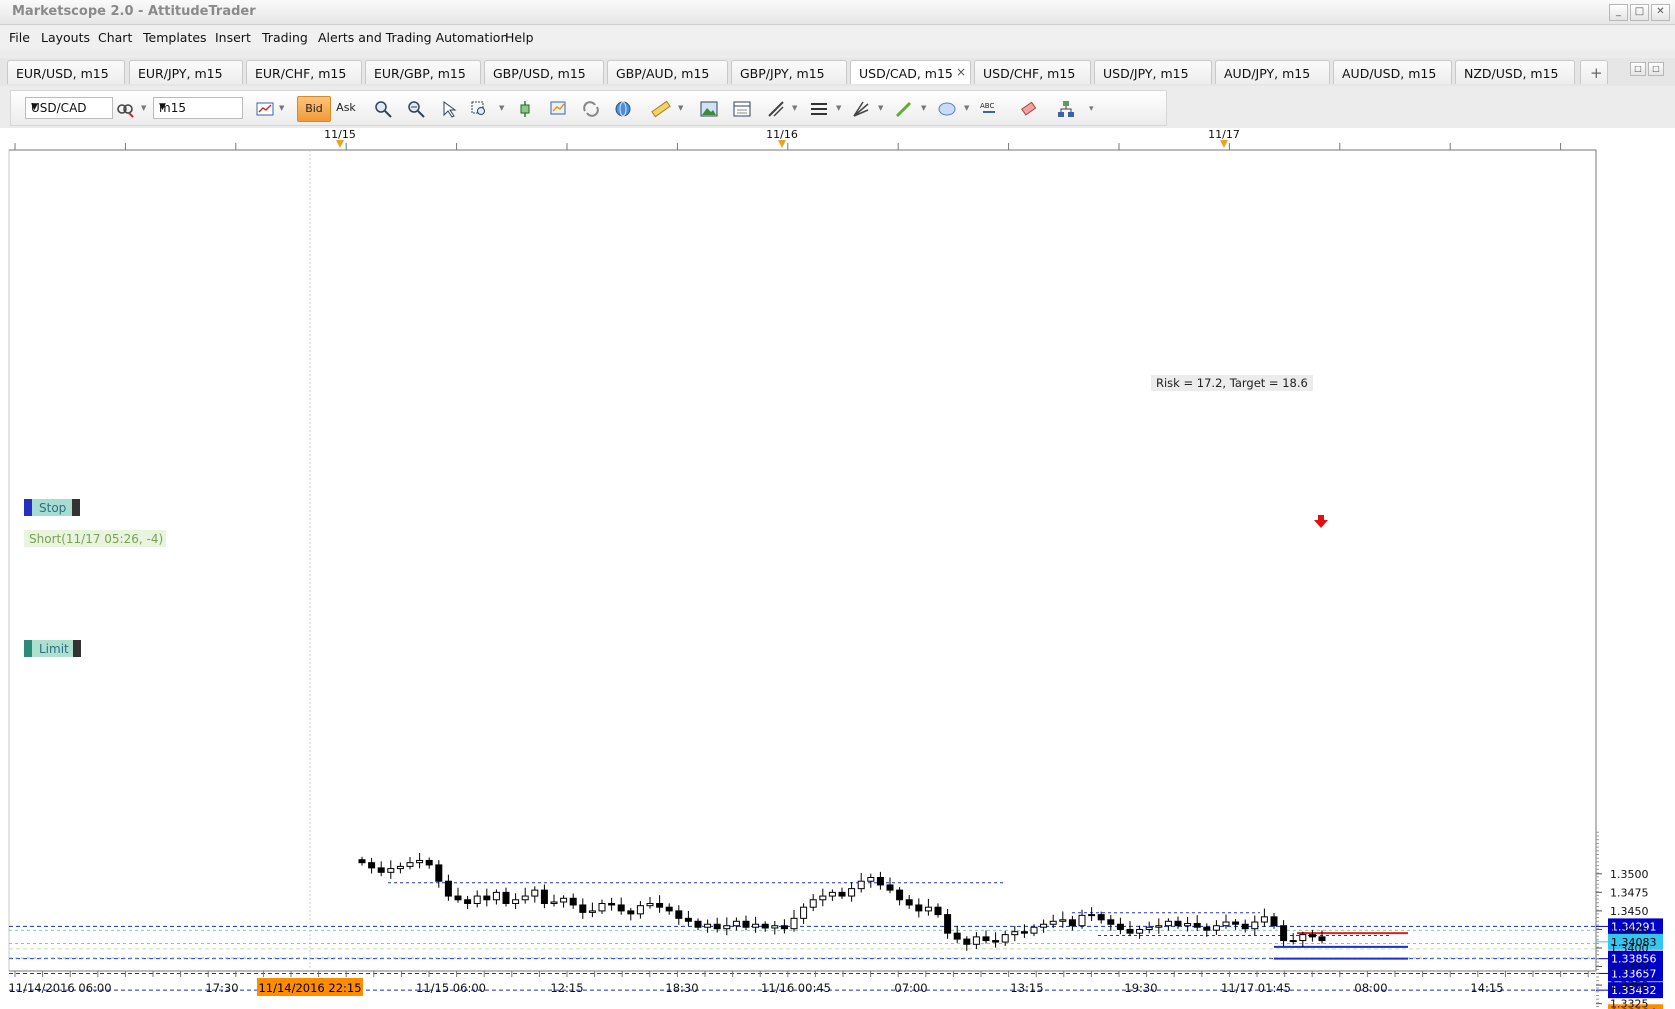 The image size is (1675, 1009). What do you see at coordinates (233, 37) in the screenshot?
I see `menu-insert: Insert` at bounding box center [233, 37].